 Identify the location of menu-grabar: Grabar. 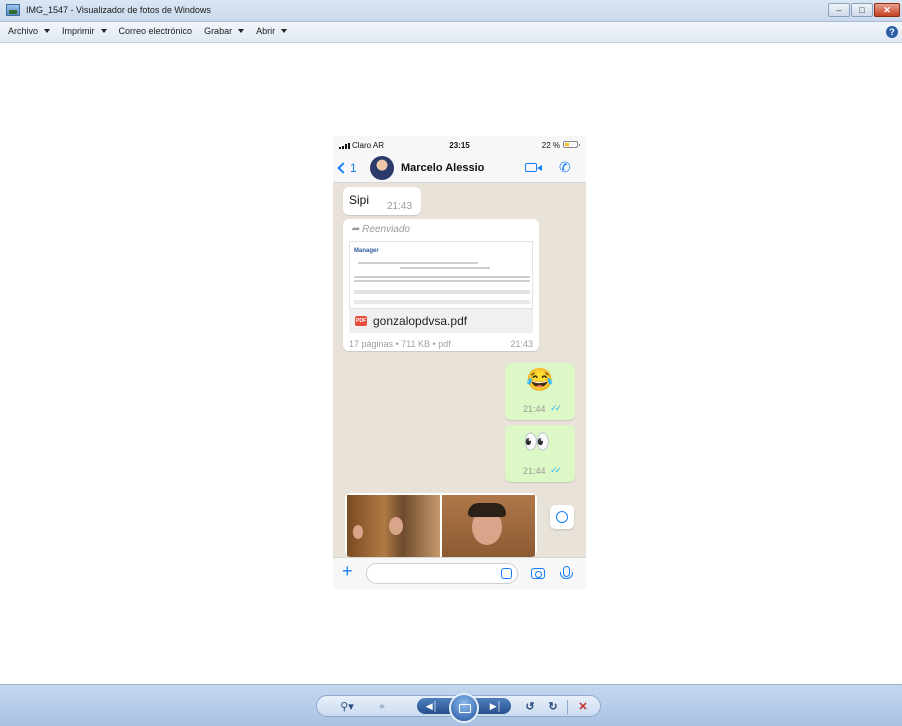
(224, 31).